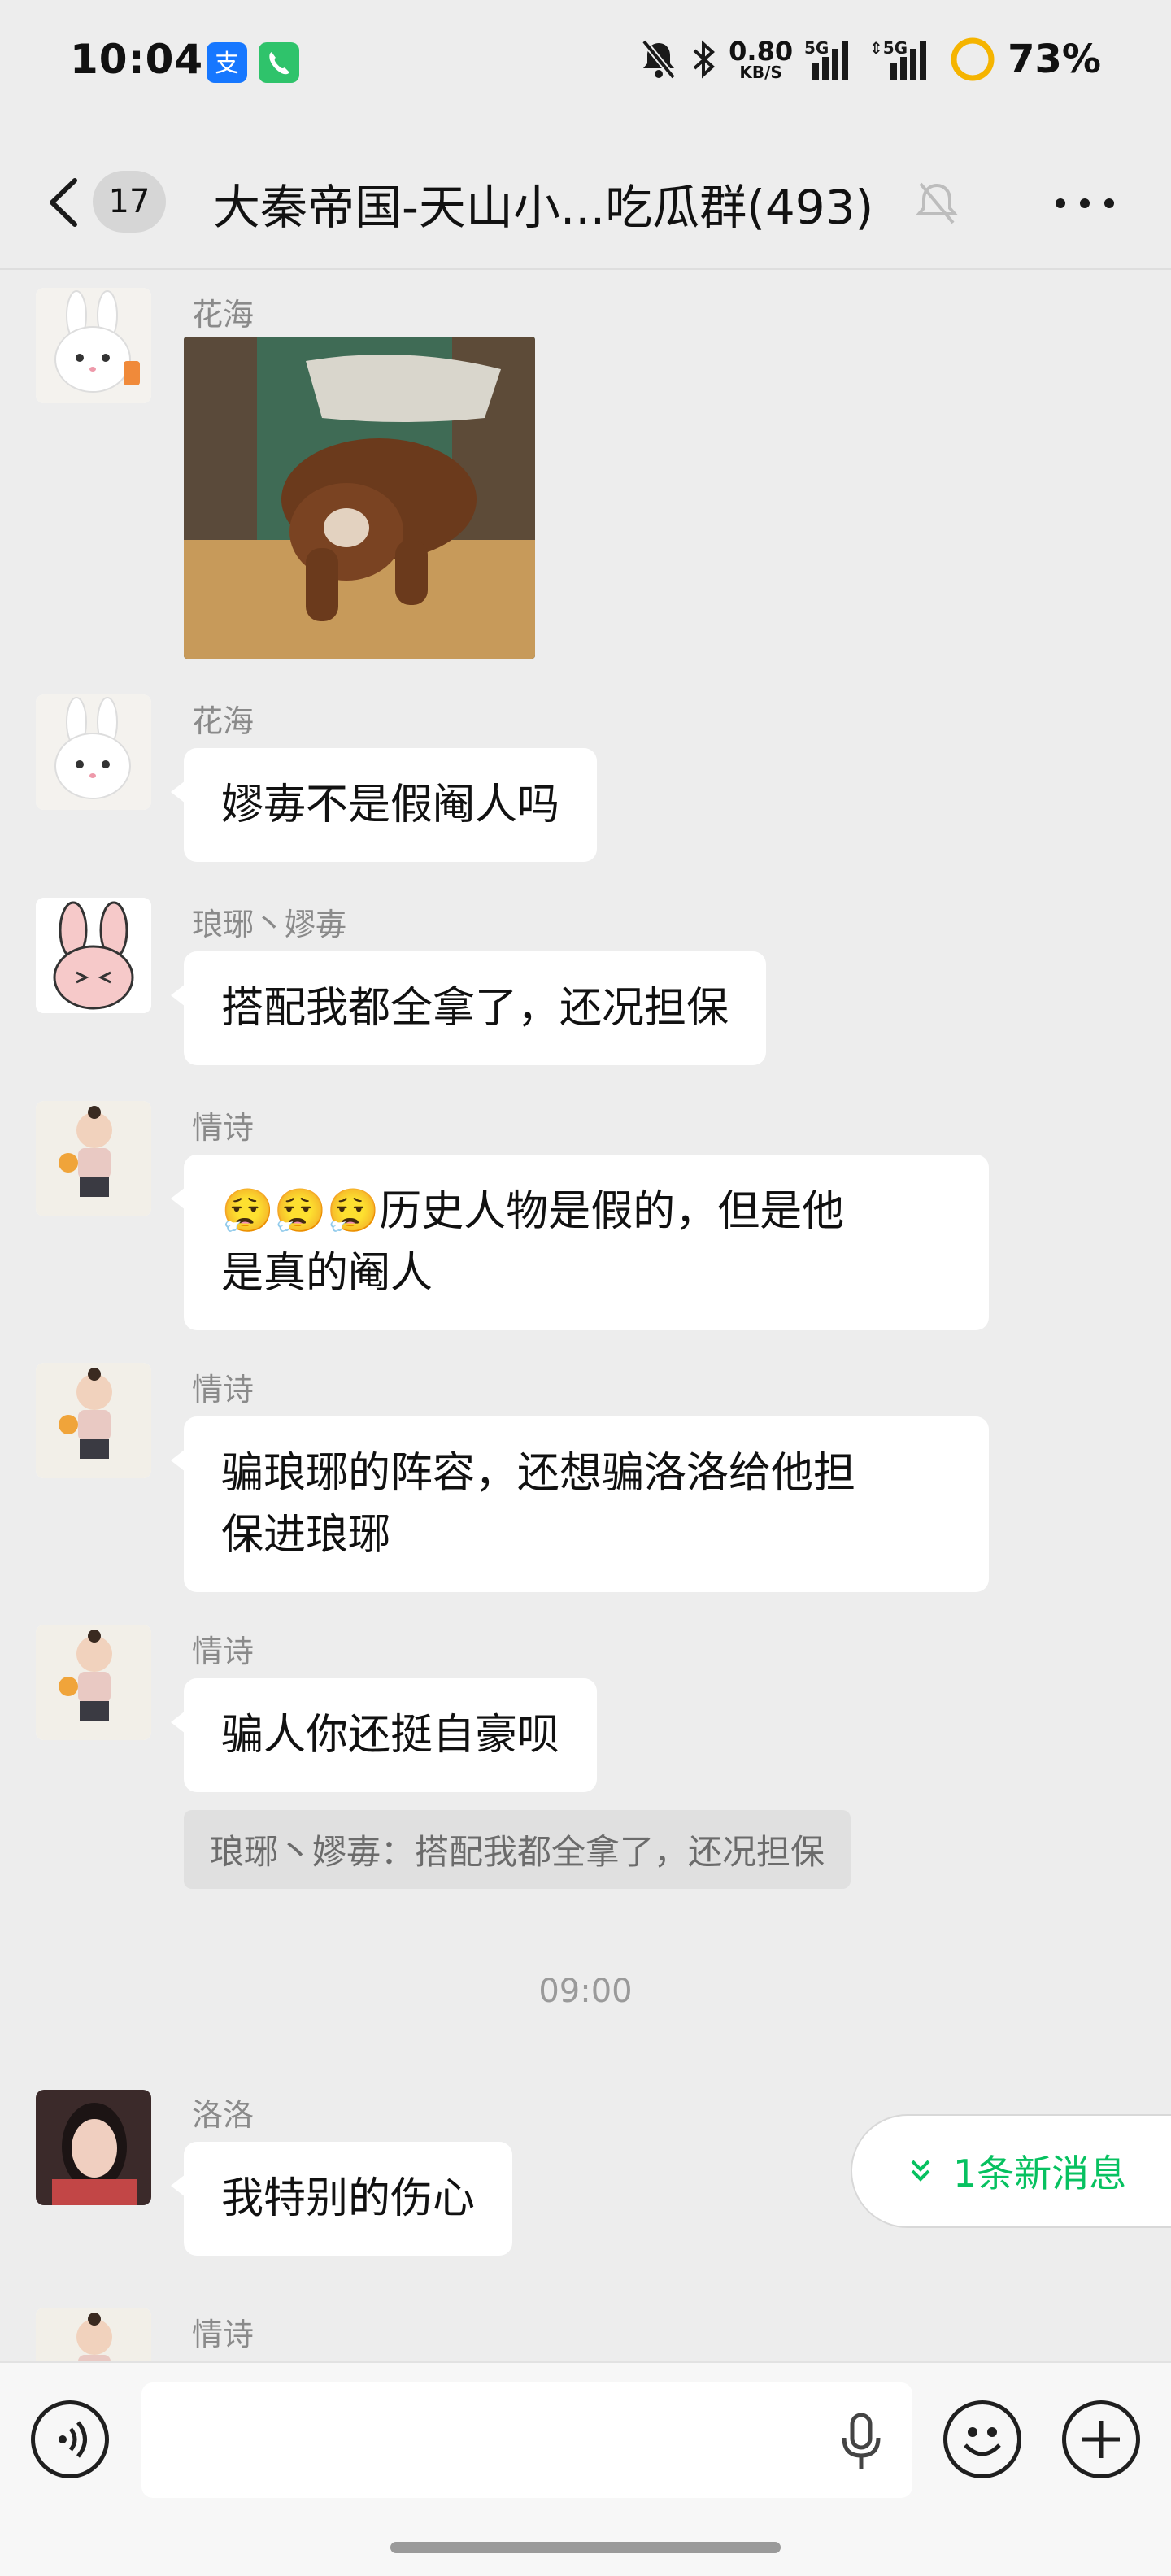 This screenshot has width=1171, height=2576. I want to click on voice-icon, so click(73, 2440).